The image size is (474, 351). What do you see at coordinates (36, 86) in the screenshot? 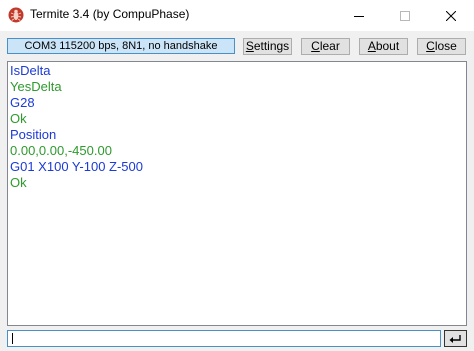
I see `output-line: YesDelta` at bounding box center [36, 86].